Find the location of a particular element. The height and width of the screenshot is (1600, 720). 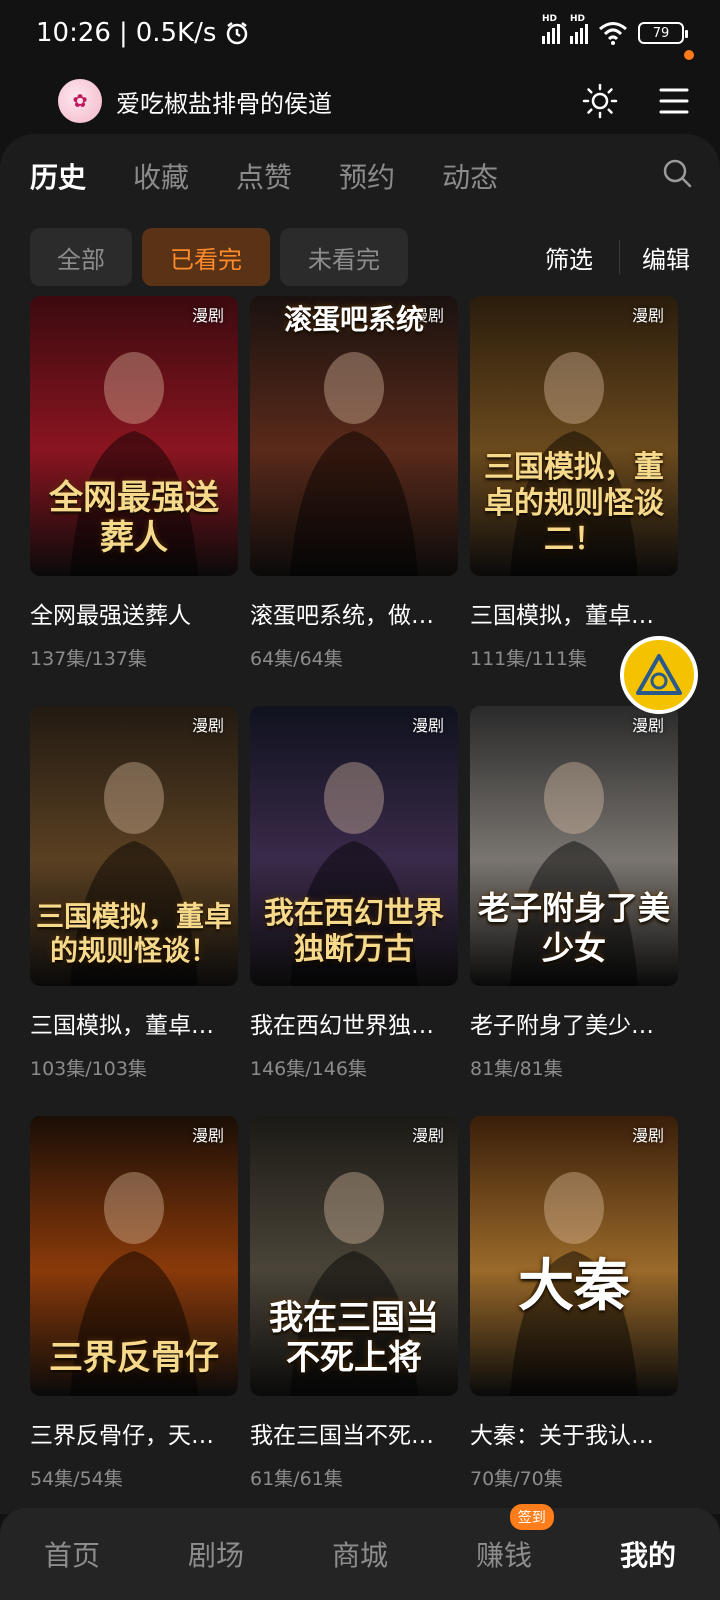

menu-icon is located at coordinates (674, 101).